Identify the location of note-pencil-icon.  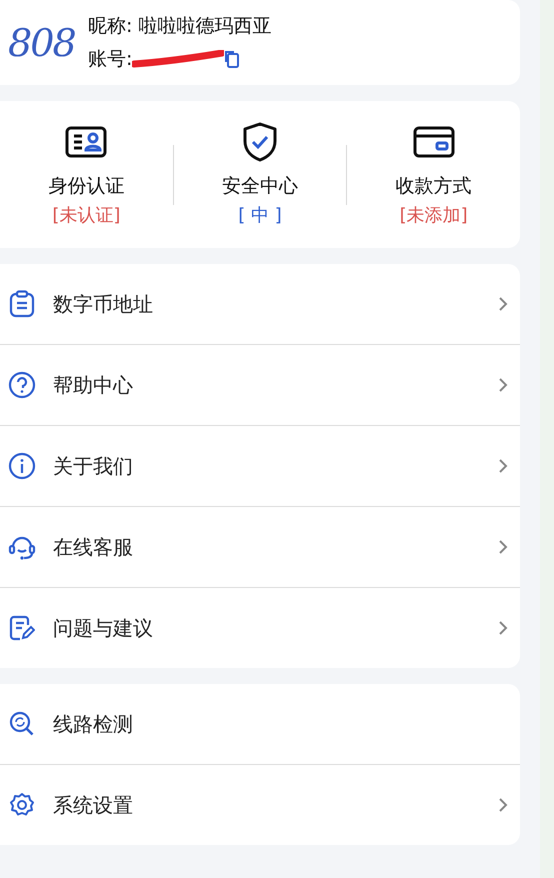
(22, 628).